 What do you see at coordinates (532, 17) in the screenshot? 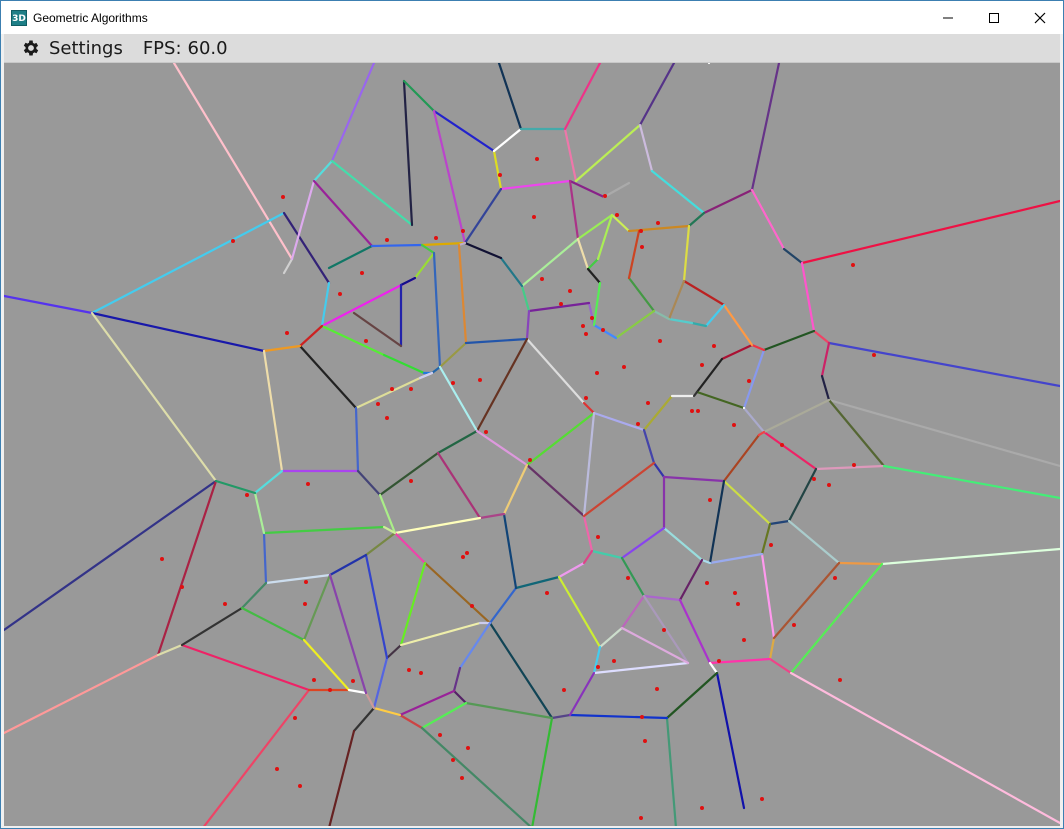
I see `title-bar: 3D Geometric Algorithms` at bounding box center [532, 17].